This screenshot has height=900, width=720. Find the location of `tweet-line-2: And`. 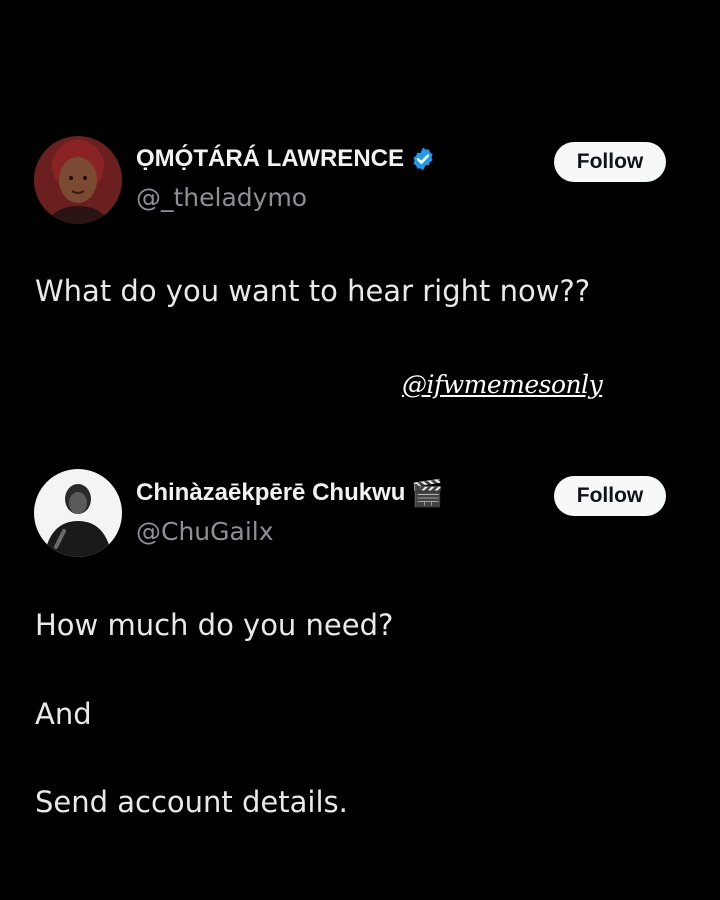

tweet-line-2: And is located at coordinates (63, 714).